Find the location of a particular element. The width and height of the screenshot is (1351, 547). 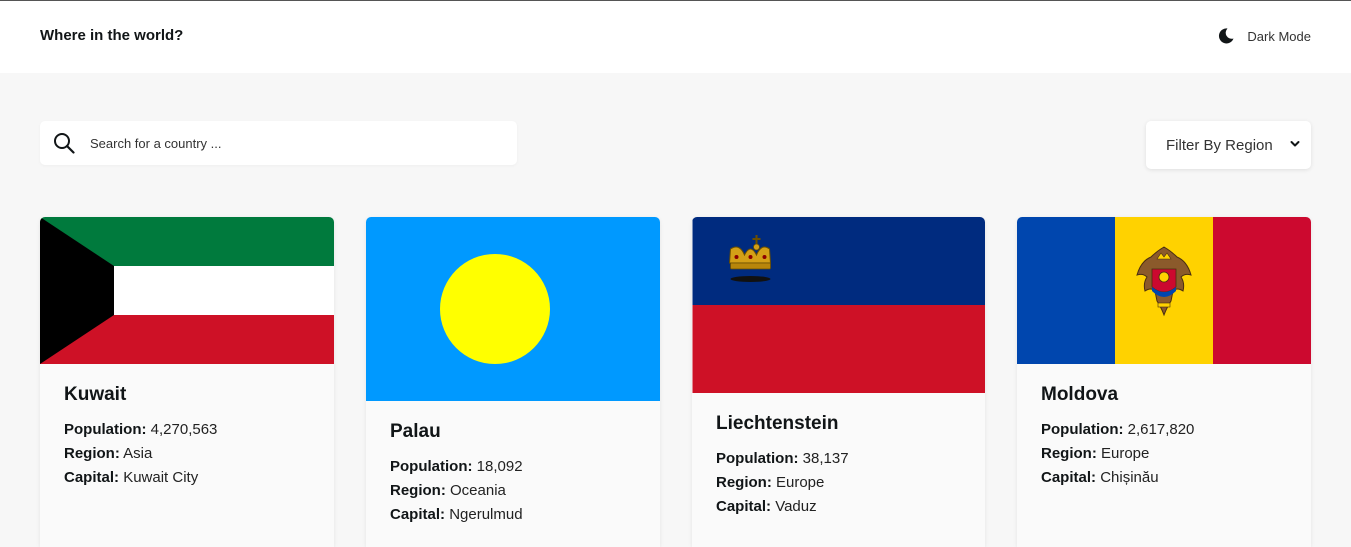

region-value: Asia is located at coordinates (138, 453).